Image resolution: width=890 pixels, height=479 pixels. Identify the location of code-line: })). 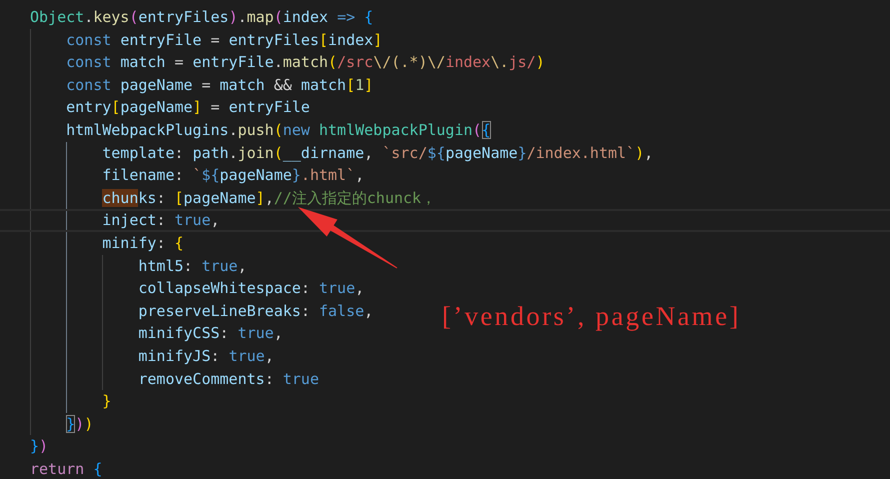
(460, 424).